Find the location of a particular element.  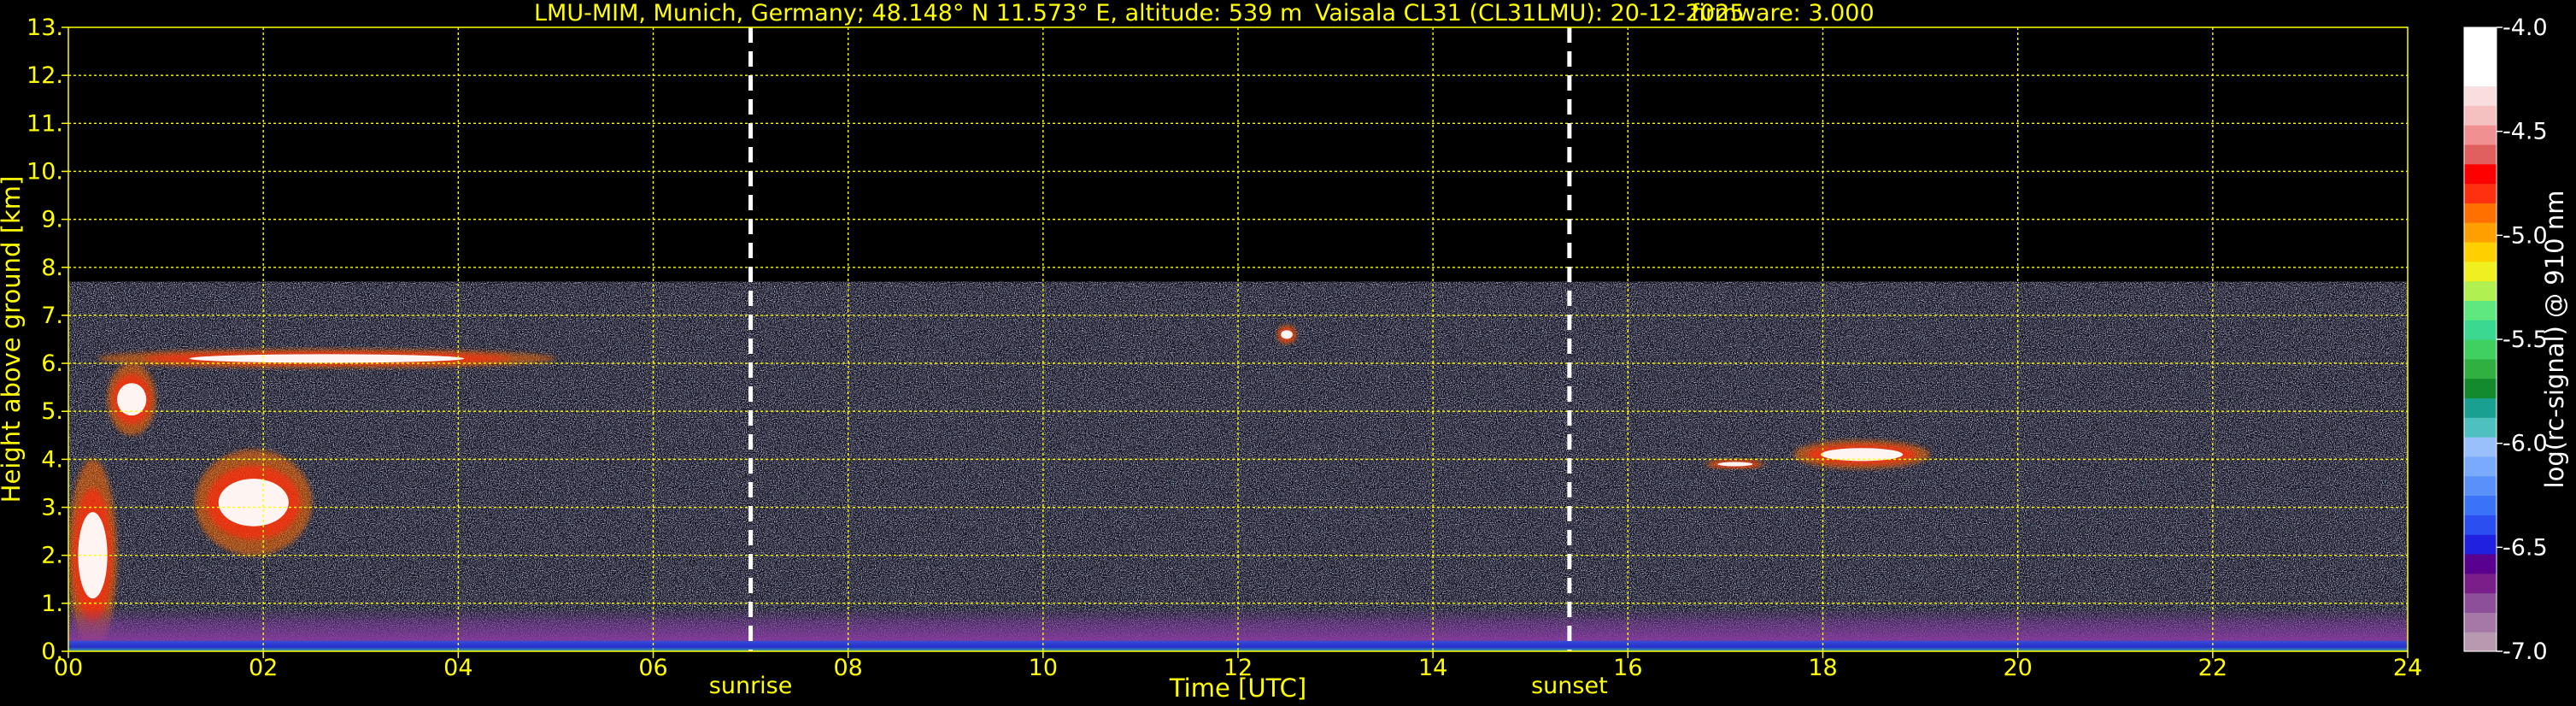

y-tick-label: 6. is located at coordinates (52, 363).